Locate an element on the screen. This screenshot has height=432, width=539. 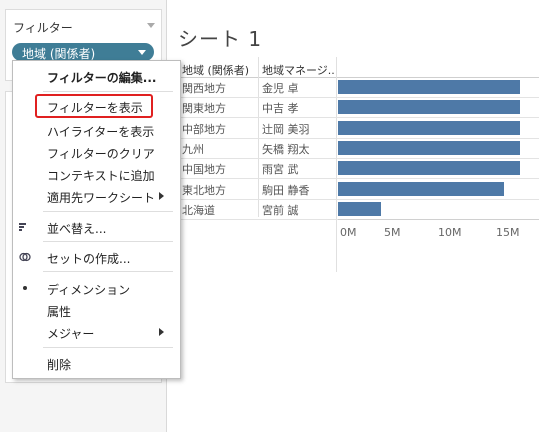
manager-cell: 宮前 誠 is located at coordinates (280, 210).